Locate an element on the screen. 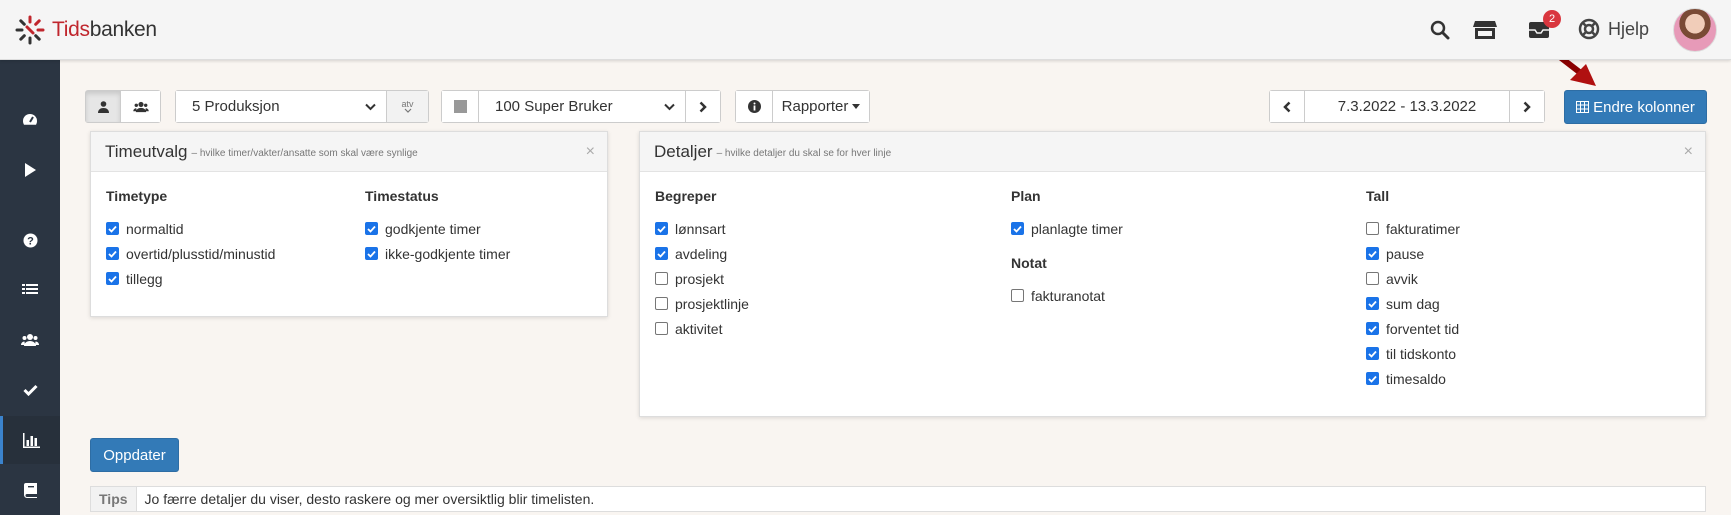 This screenshot has width=1731, height=515. department-select: 5 Produksjon is located at coordinates (281, 106).